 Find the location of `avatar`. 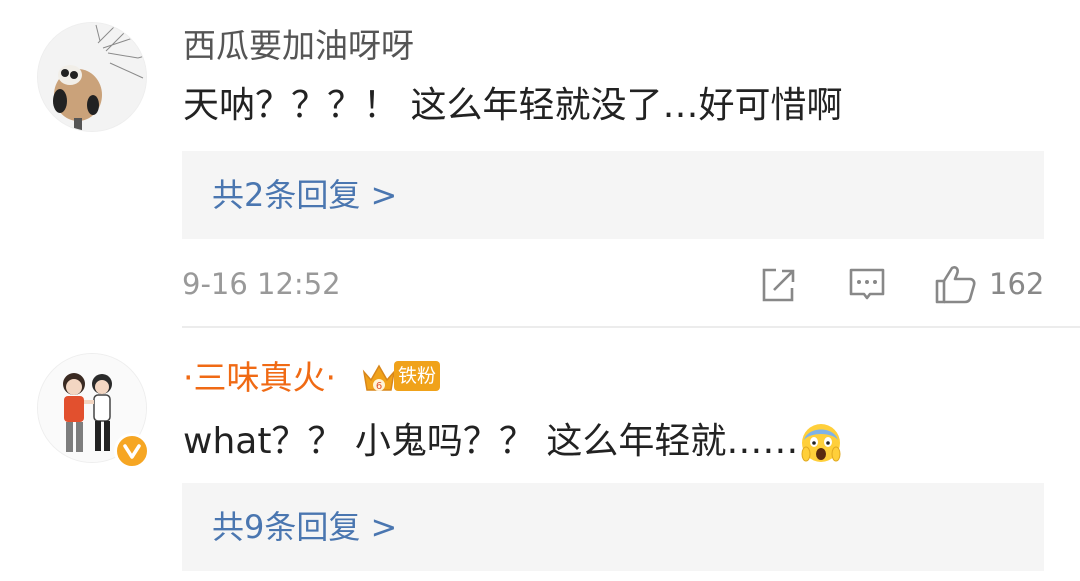

avatar is located at coordinates (92, 77).